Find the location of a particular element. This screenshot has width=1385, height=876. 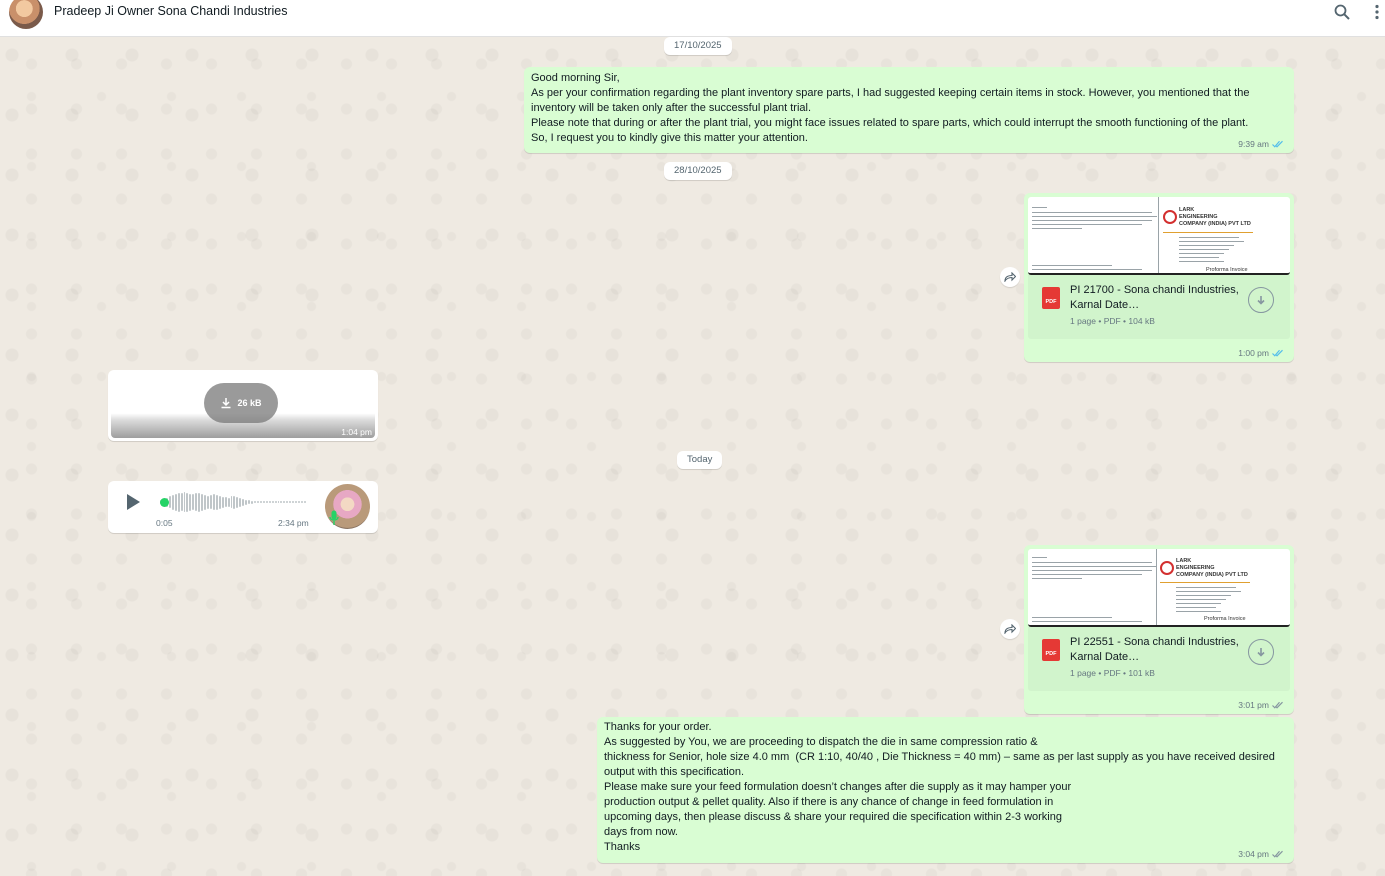

voice-waveform is located at coordinates (233, 502).